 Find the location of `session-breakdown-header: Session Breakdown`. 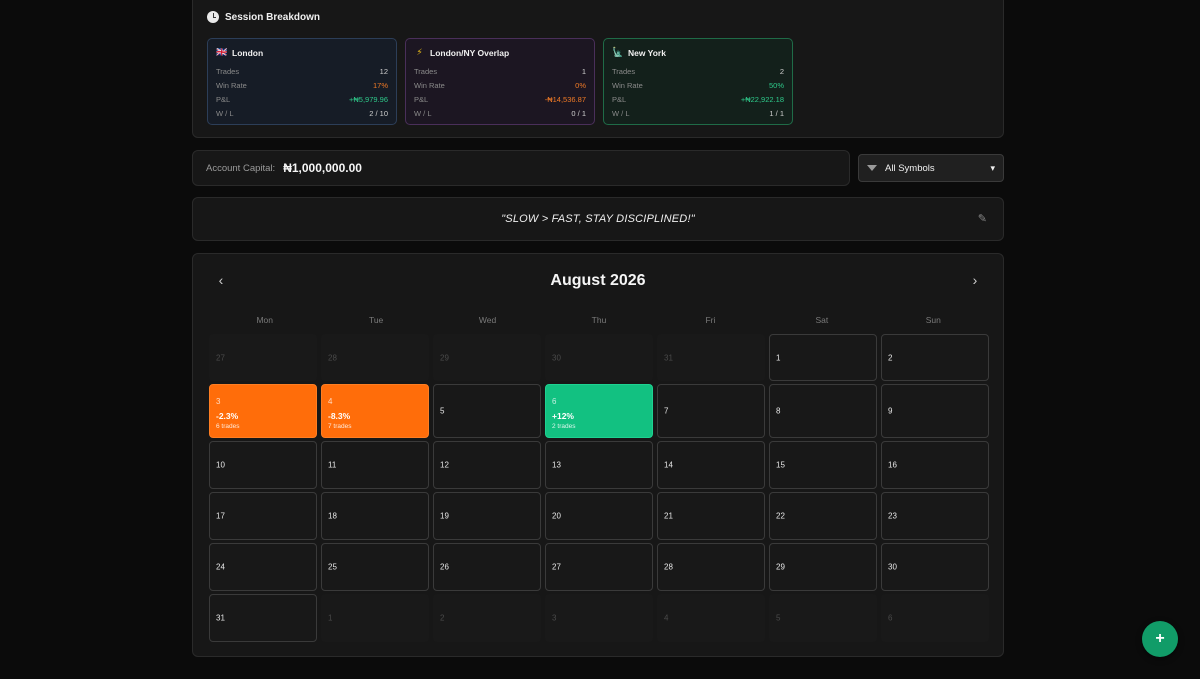

session-breakdown-header: Session Breakdown is located at coordinates (263, 17).